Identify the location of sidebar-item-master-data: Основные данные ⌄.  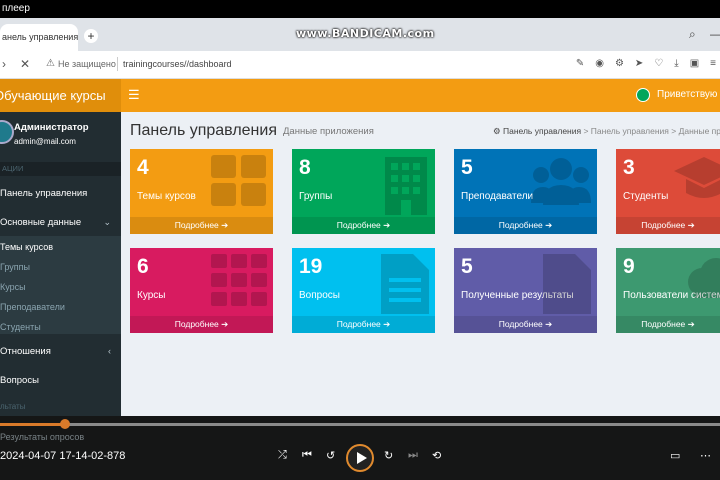
(60, 222).